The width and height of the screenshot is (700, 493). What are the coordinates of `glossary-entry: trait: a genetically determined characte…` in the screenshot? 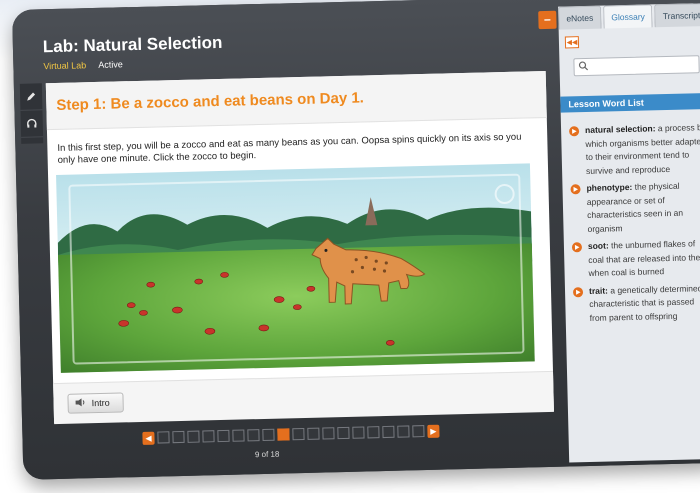 It's located at (636, 303).